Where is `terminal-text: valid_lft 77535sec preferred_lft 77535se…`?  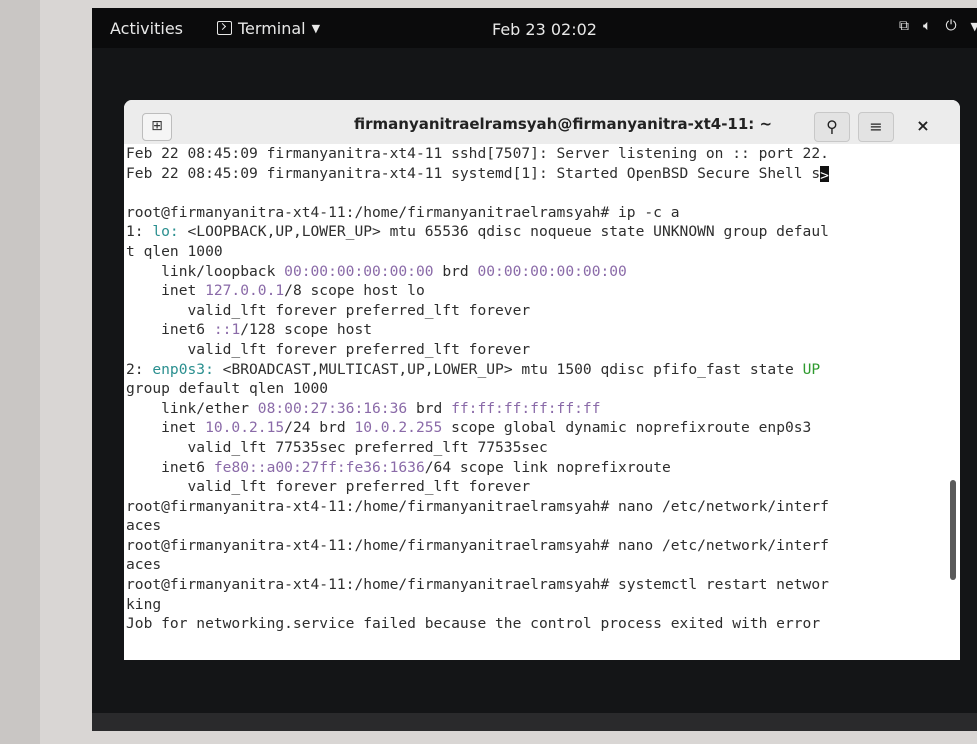 terminal-text: valid_lft 77535sec preferred_lft 77535se… is located at coordinates (337, 447).